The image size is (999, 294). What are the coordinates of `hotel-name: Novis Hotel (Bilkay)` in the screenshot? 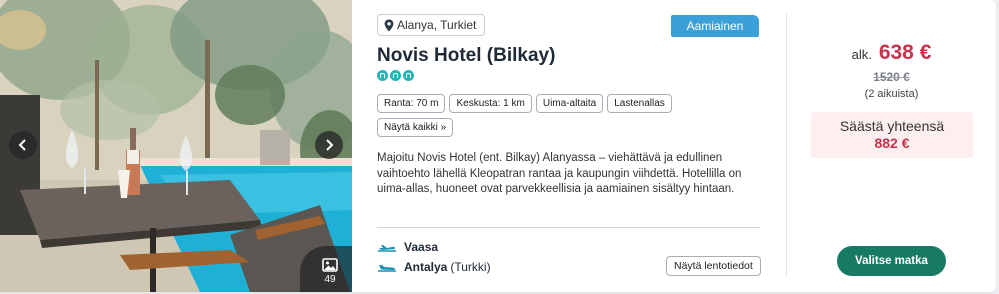 It's located at (466, 56).